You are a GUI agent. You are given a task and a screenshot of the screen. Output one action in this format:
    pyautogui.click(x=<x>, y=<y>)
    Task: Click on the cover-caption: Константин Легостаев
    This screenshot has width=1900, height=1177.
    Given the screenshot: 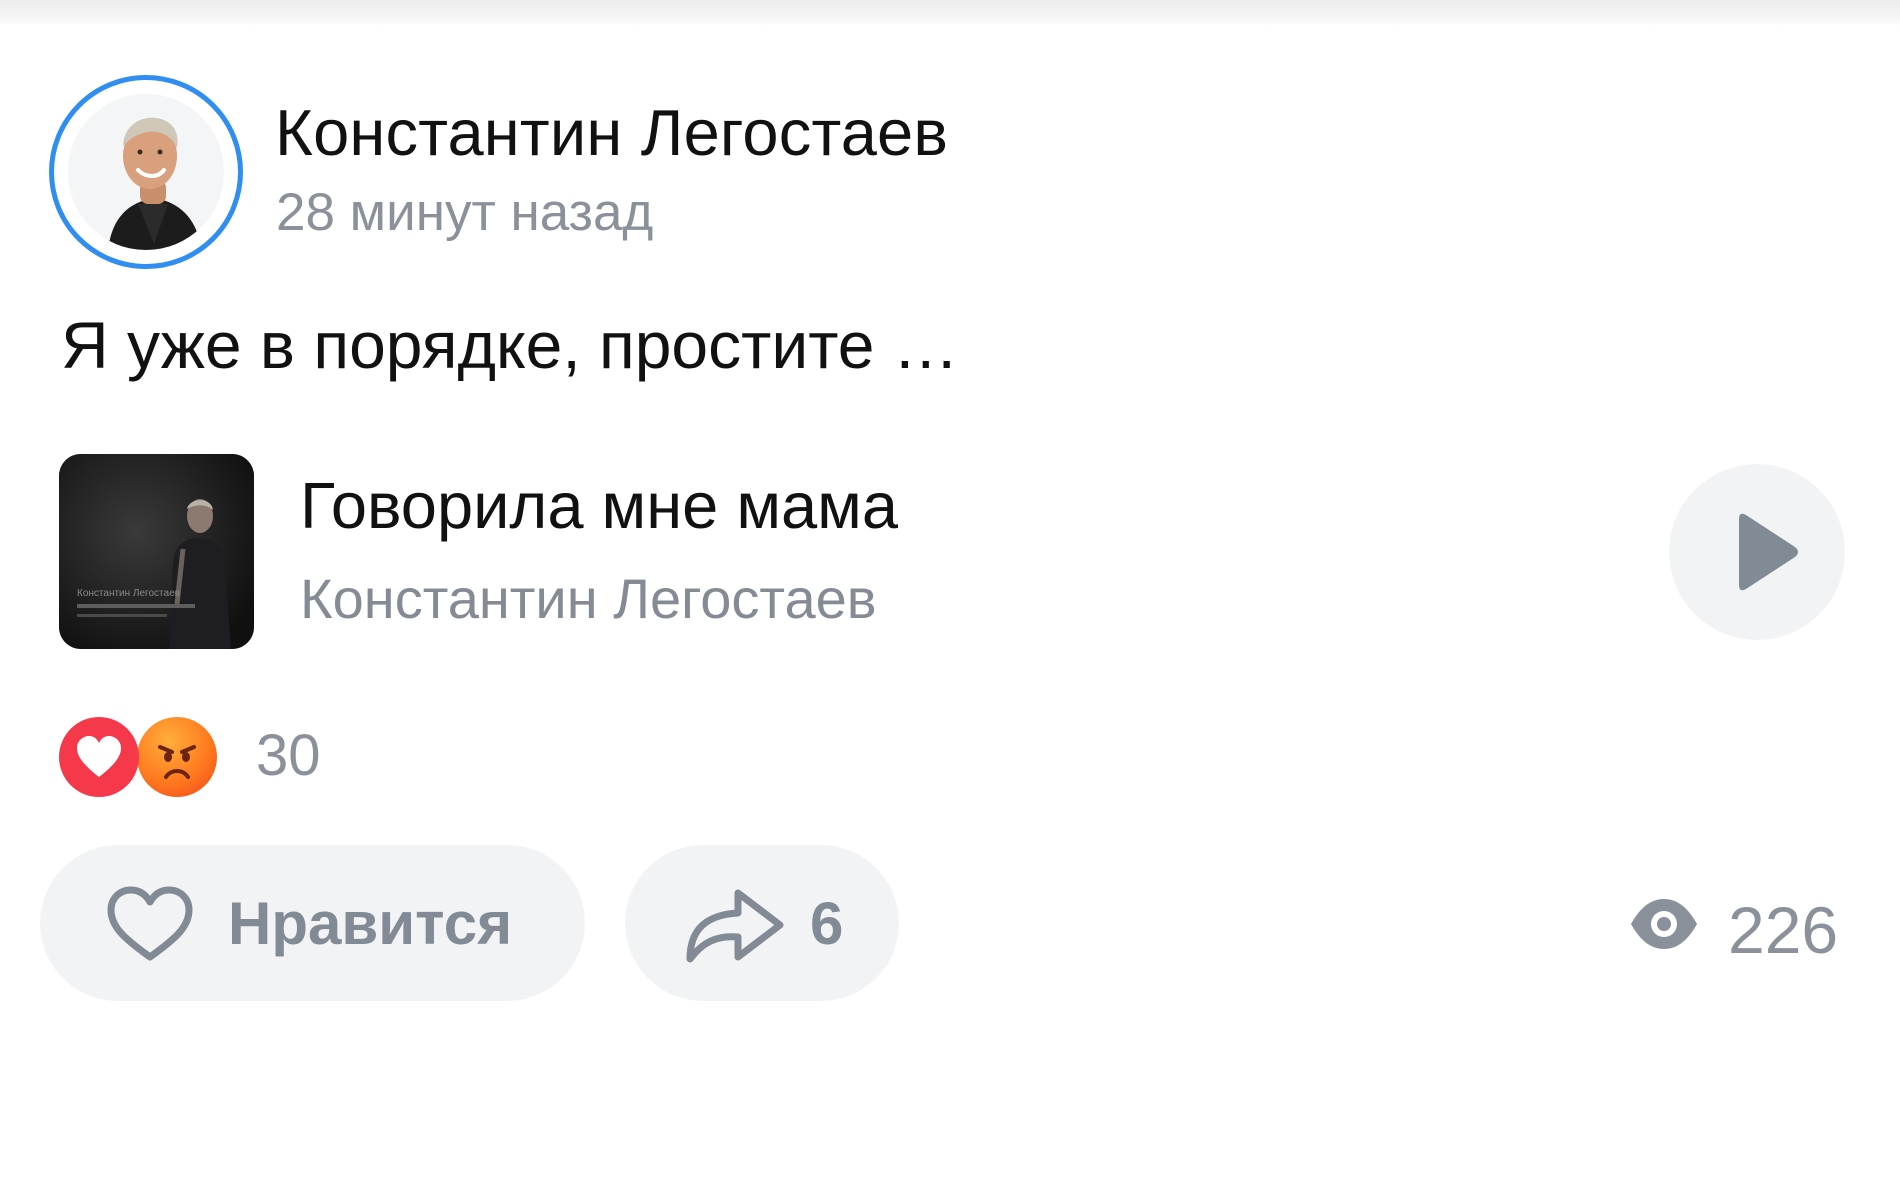 What is the action you would take?
    pyautogui.click(x=128, y=593)
    